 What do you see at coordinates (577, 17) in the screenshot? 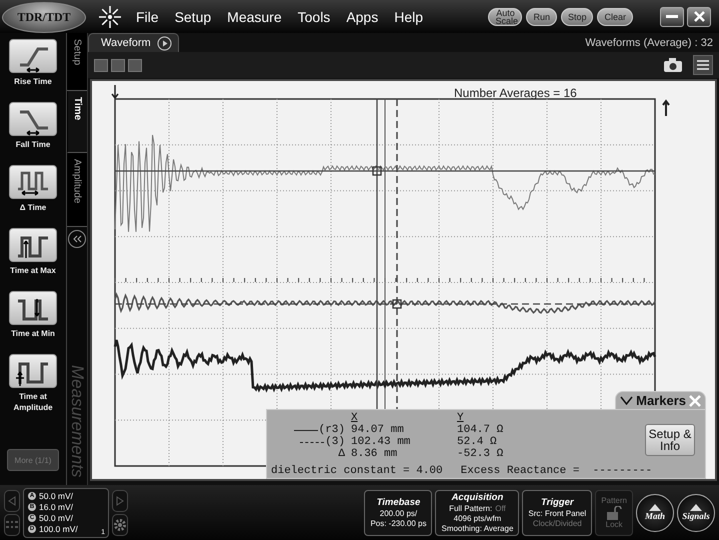
I see `run-control-button: Stop` at bounding box center [577, 17].